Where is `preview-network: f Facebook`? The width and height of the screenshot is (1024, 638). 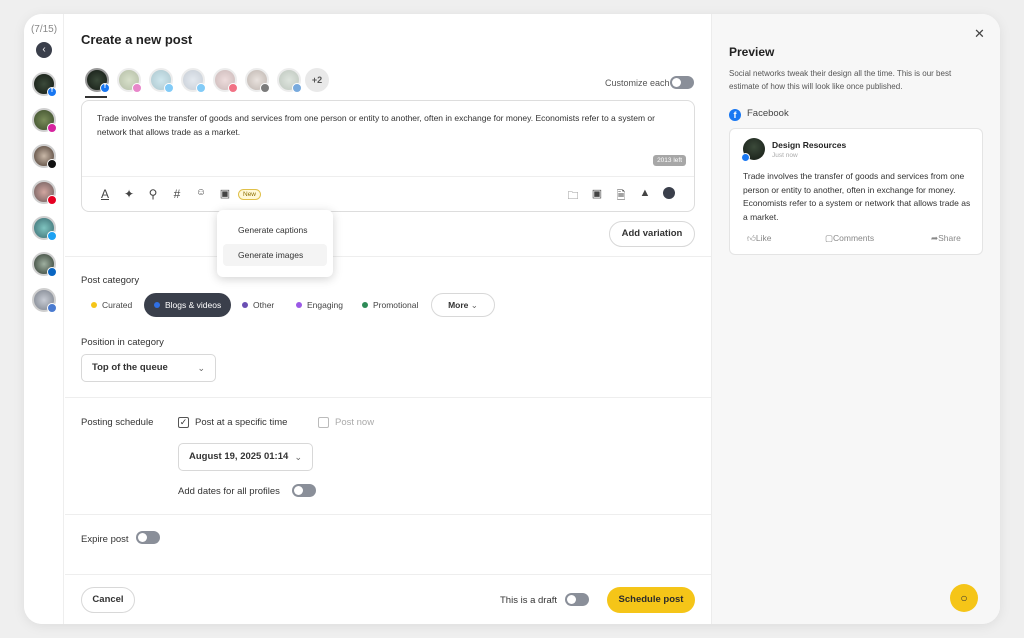
preview-network: f Facebook is located at coordinates (759, 114).